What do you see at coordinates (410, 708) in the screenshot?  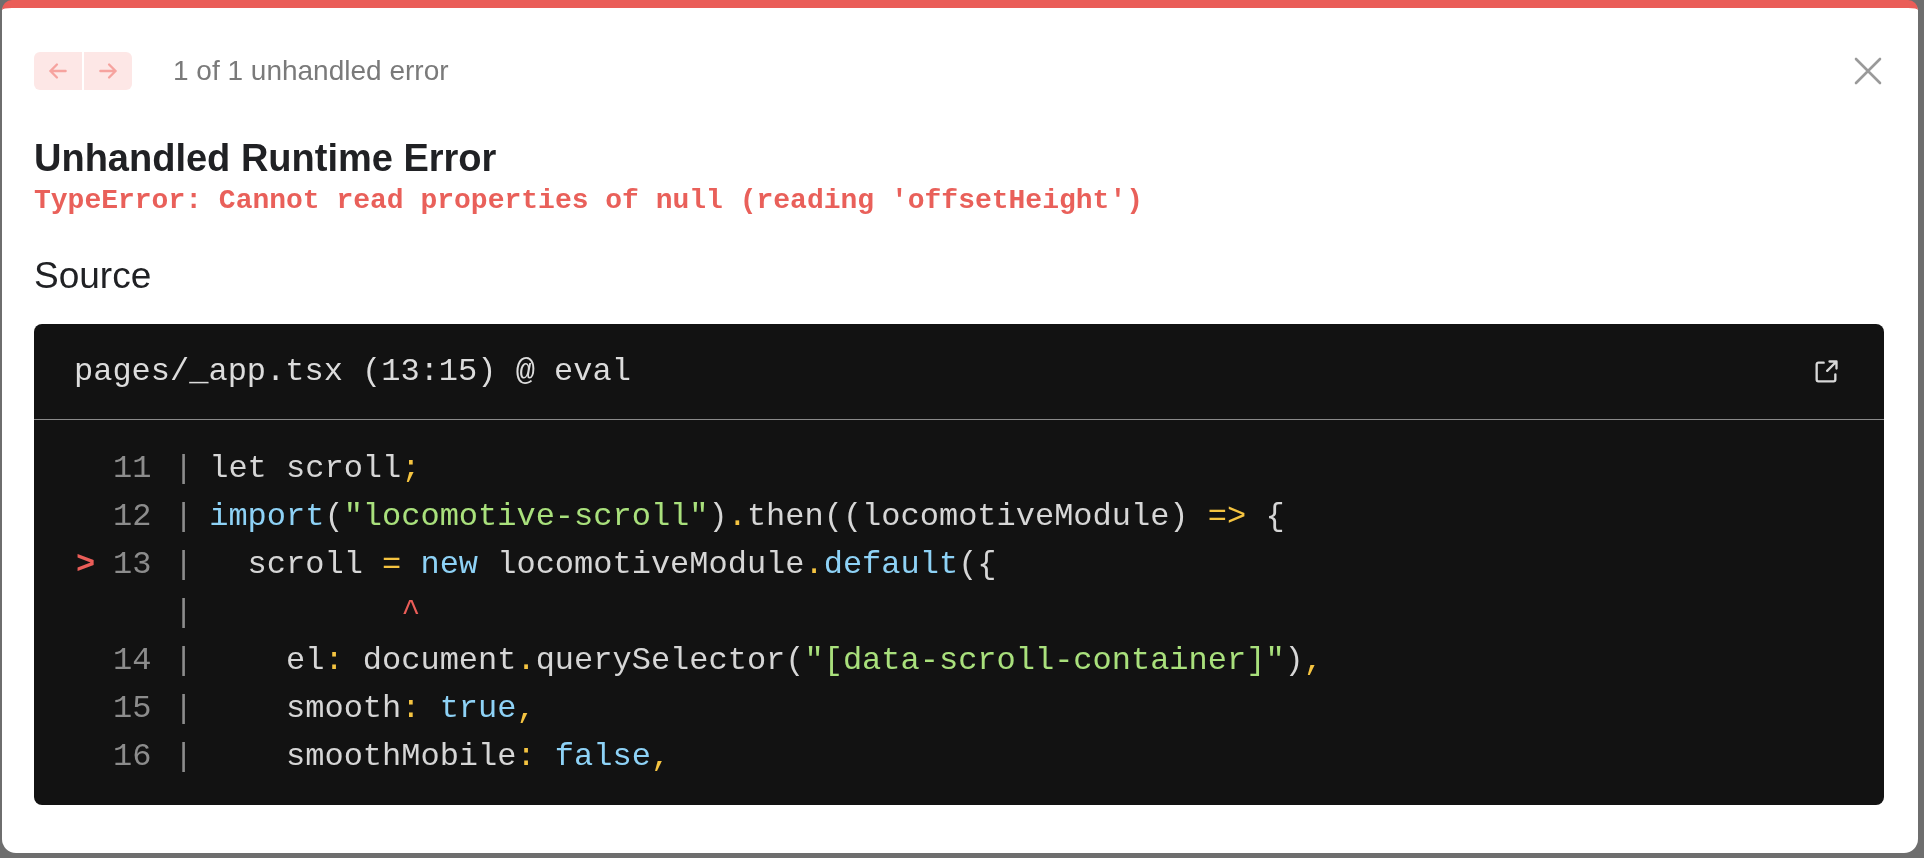 I see `code-line: smooth: true,` at bounding box center [410, 708].